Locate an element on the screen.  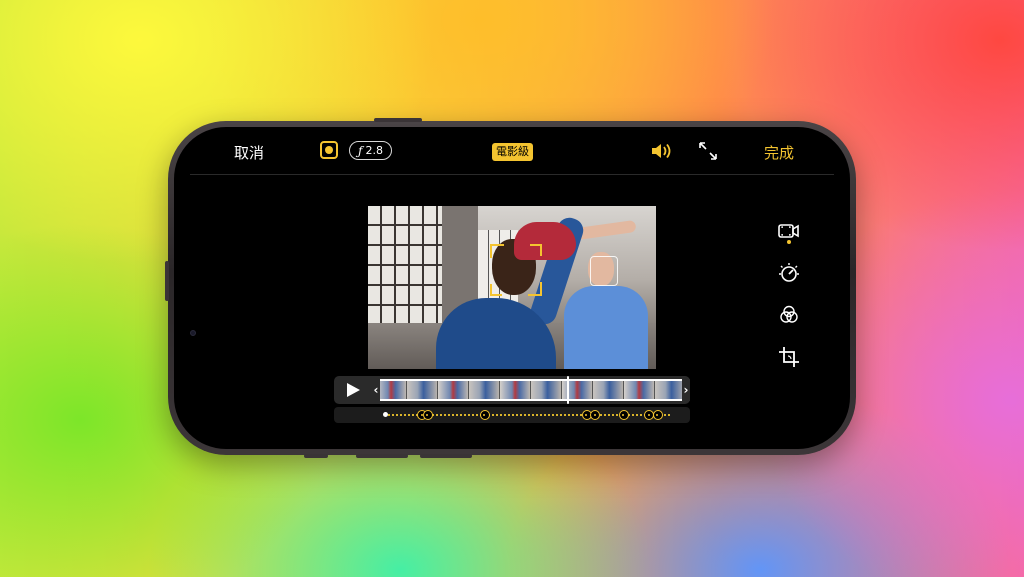
video-timeline: ‹ › is located at coordinates (512, 390).